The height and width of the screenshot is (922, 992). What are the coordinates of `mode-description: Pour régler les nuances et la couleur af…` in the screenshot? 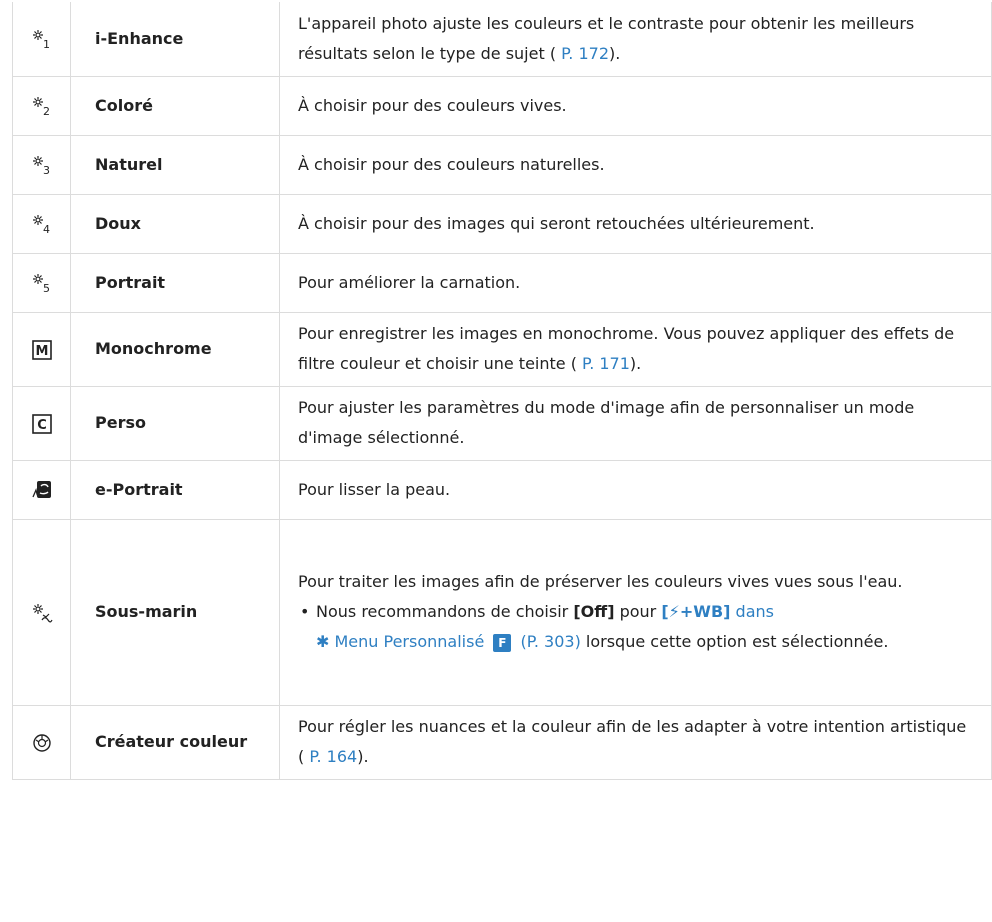 It's located at (635, 742).